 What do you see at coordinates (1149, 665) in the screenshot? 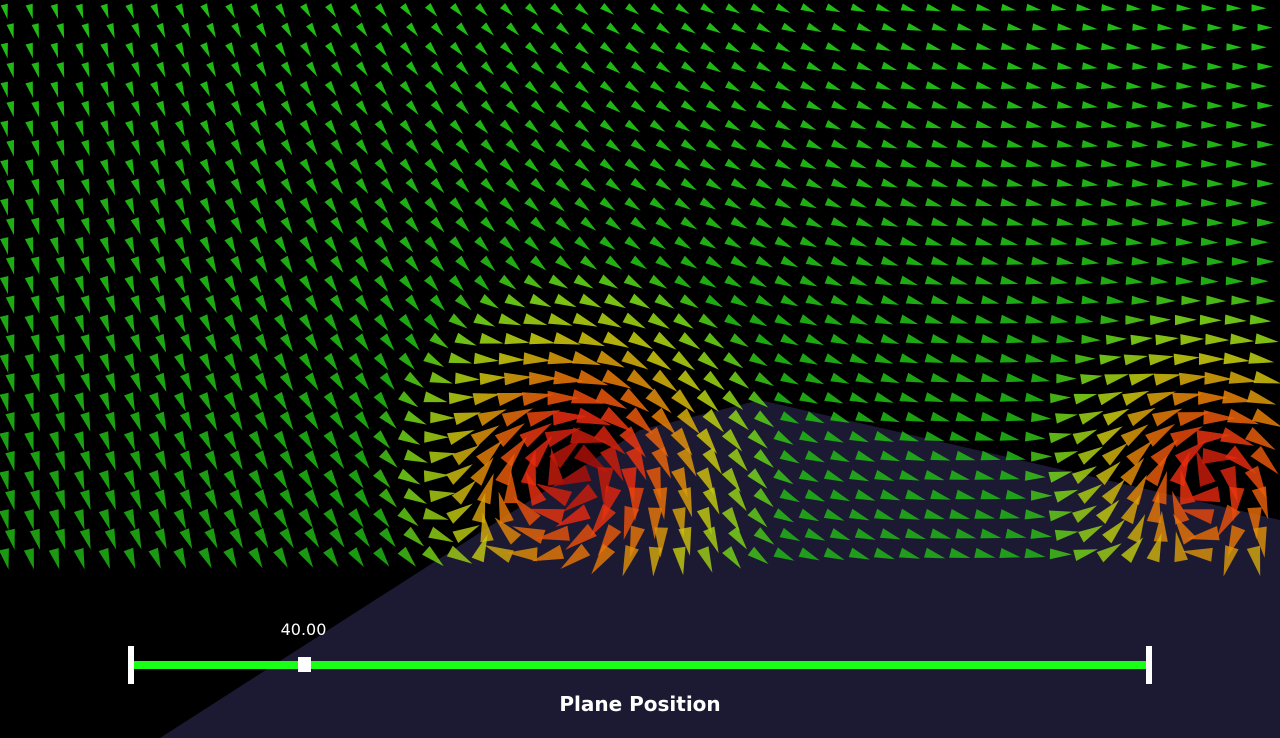
I see `slider-max-cap` at bounding box center [1149, 665].